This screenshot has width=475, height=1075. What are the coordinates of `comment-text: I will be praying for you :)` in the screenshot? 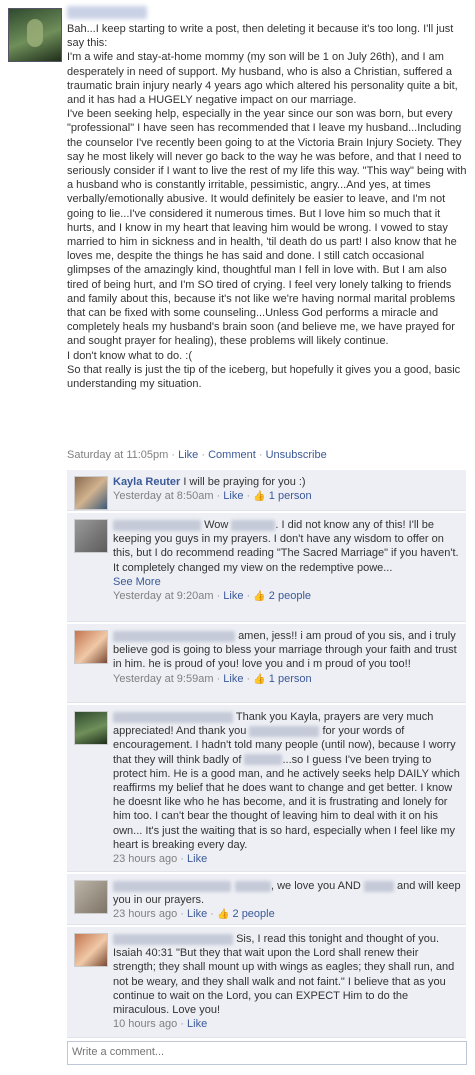 It's located at (243, 482).